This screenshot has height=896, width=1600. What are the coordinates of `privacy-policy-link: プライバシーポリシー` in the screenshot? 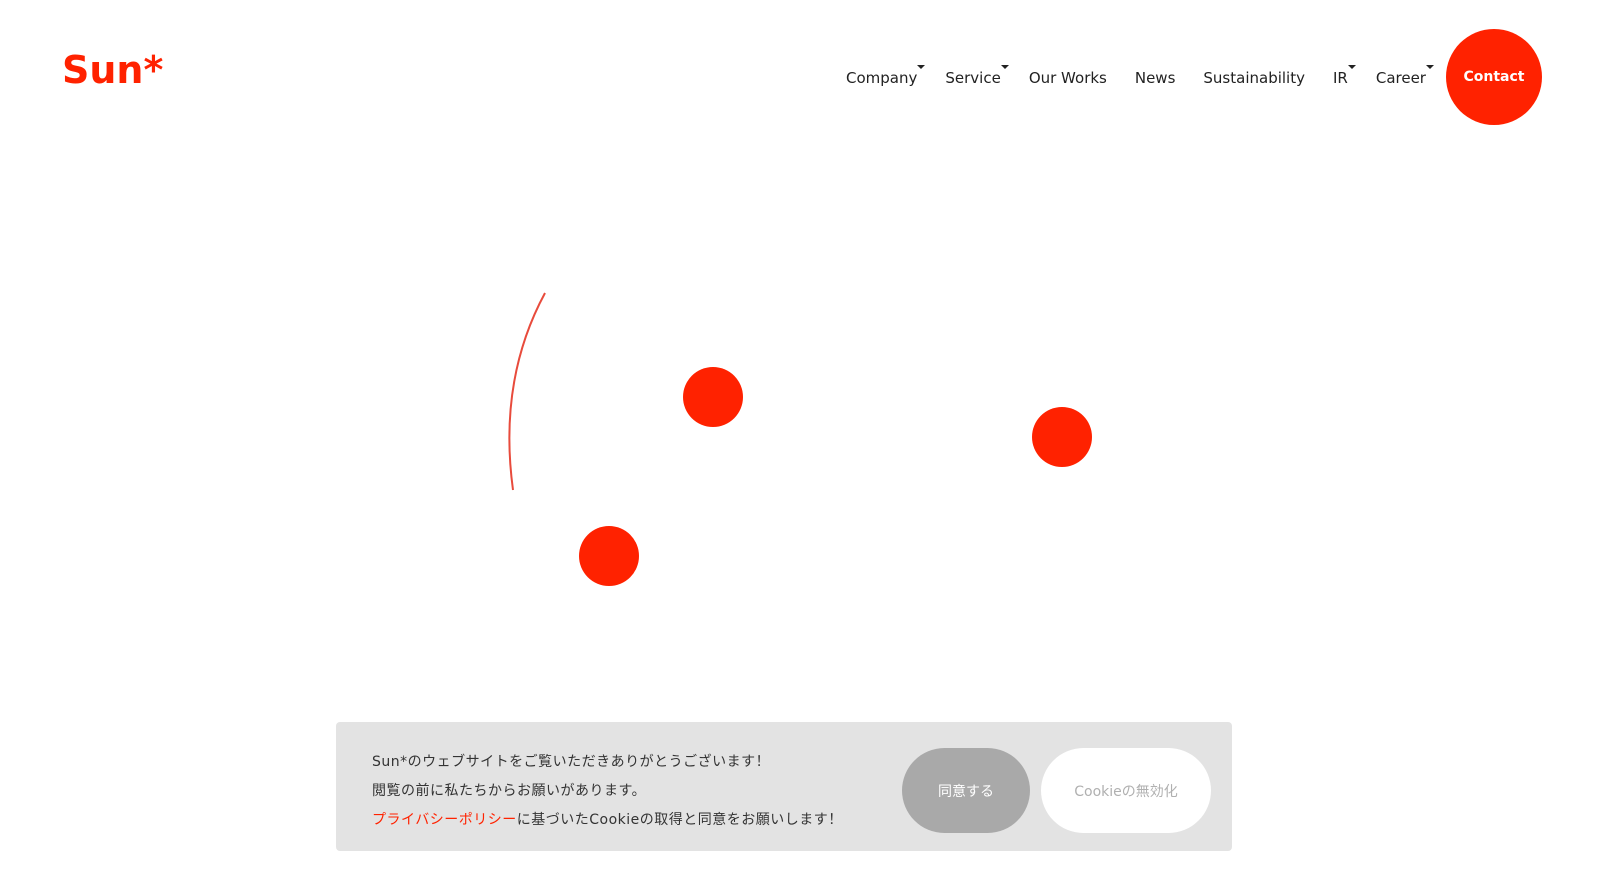 It's located at (444, 820).